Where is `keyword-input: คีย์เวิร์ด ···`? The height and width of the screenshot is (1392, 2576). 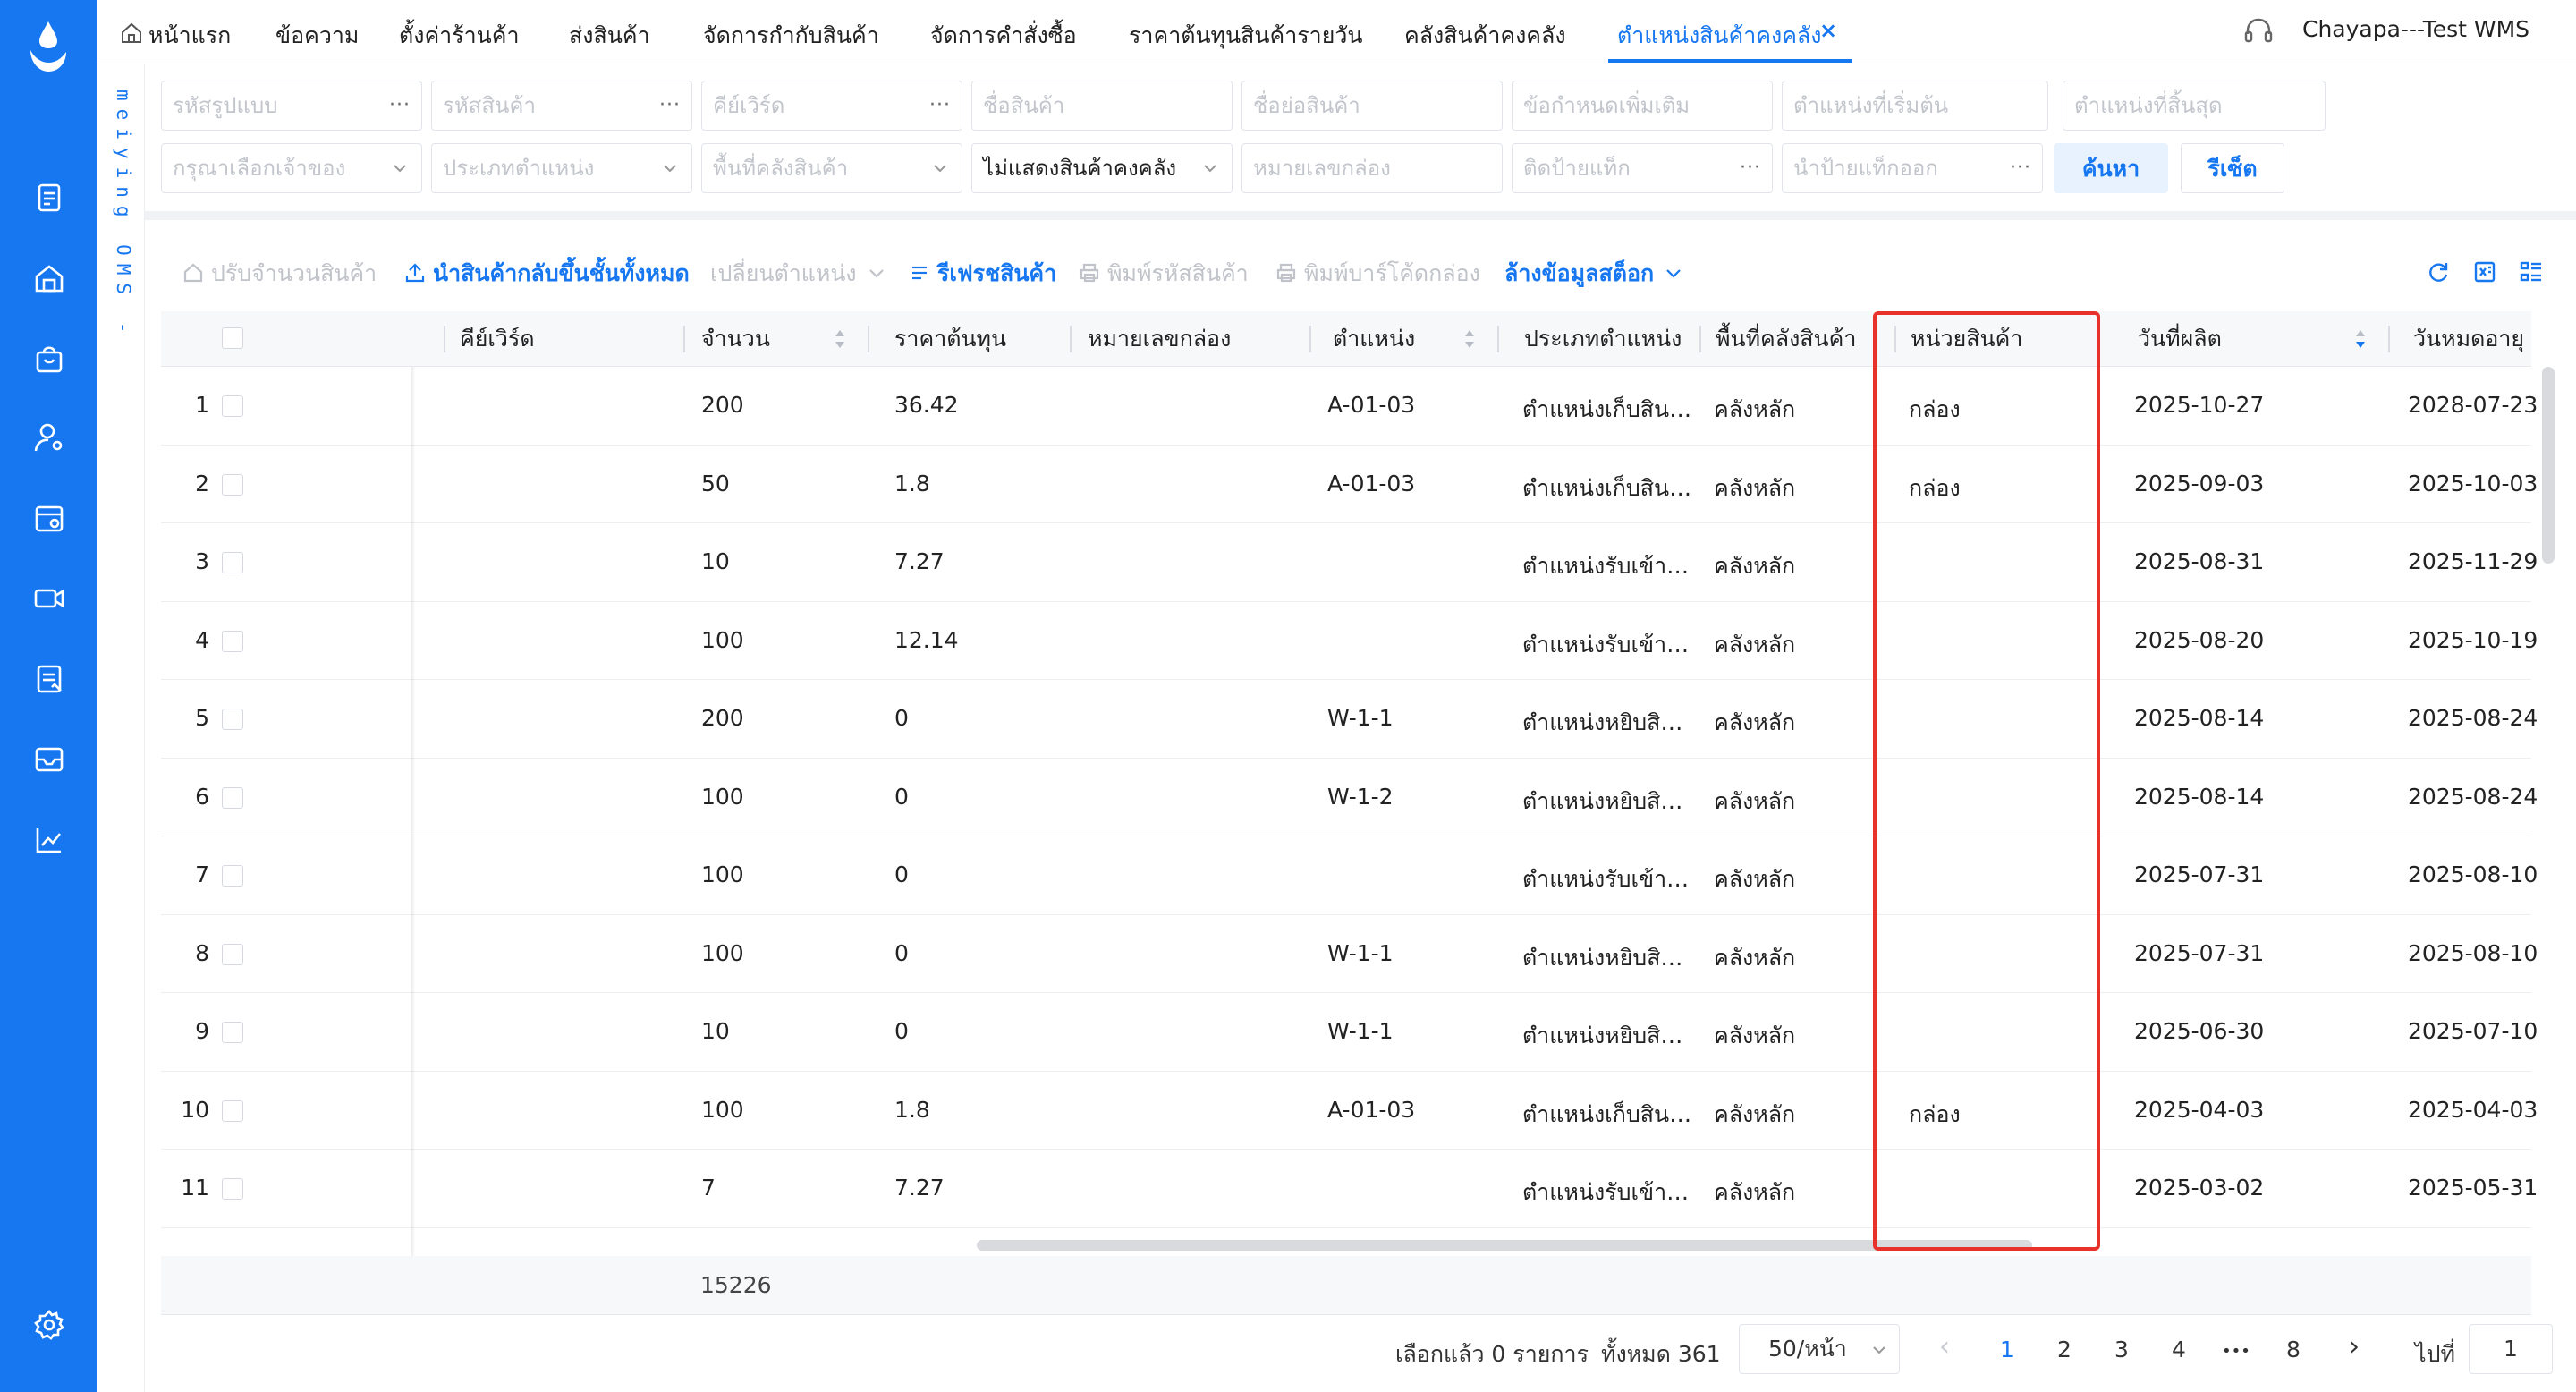 keyword-input: คีย์เวิร์ด ··· is located at coordinates (831, 106).